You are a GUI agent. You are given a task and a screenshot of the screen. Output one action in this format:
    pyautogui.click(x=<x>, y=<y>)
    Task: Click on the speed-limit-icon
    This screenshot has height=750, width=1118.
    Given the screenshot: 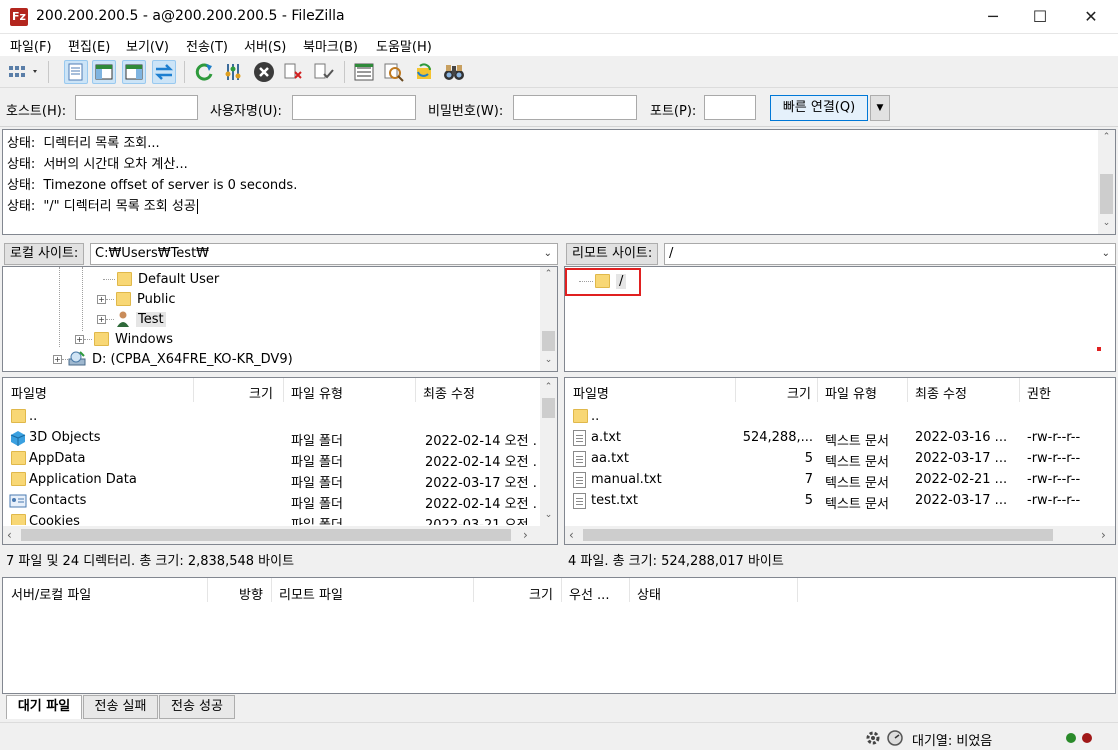 What is the action you would take?
    pyautogui.click(x=895, y=738)
    